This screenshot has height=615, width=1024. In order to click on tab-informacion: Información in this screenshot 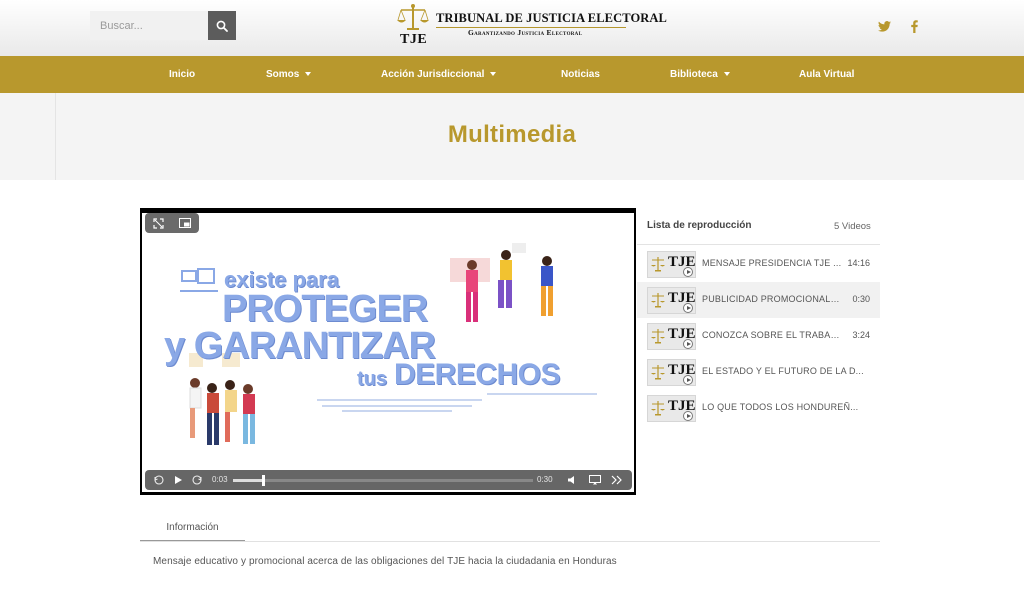, I will do `click(192, 528)`.